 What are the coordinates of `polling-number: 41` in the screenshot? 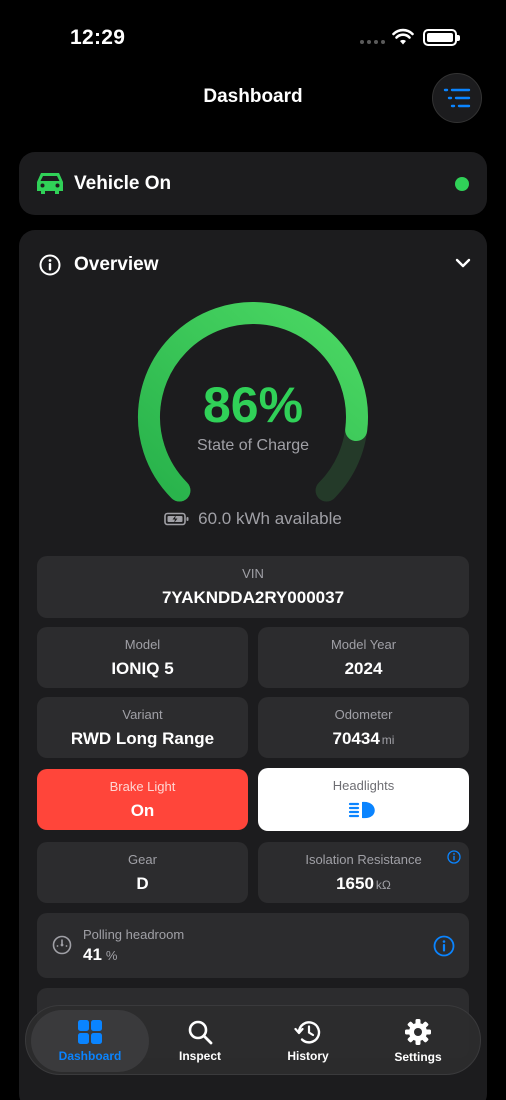 It's located at (92, 954).